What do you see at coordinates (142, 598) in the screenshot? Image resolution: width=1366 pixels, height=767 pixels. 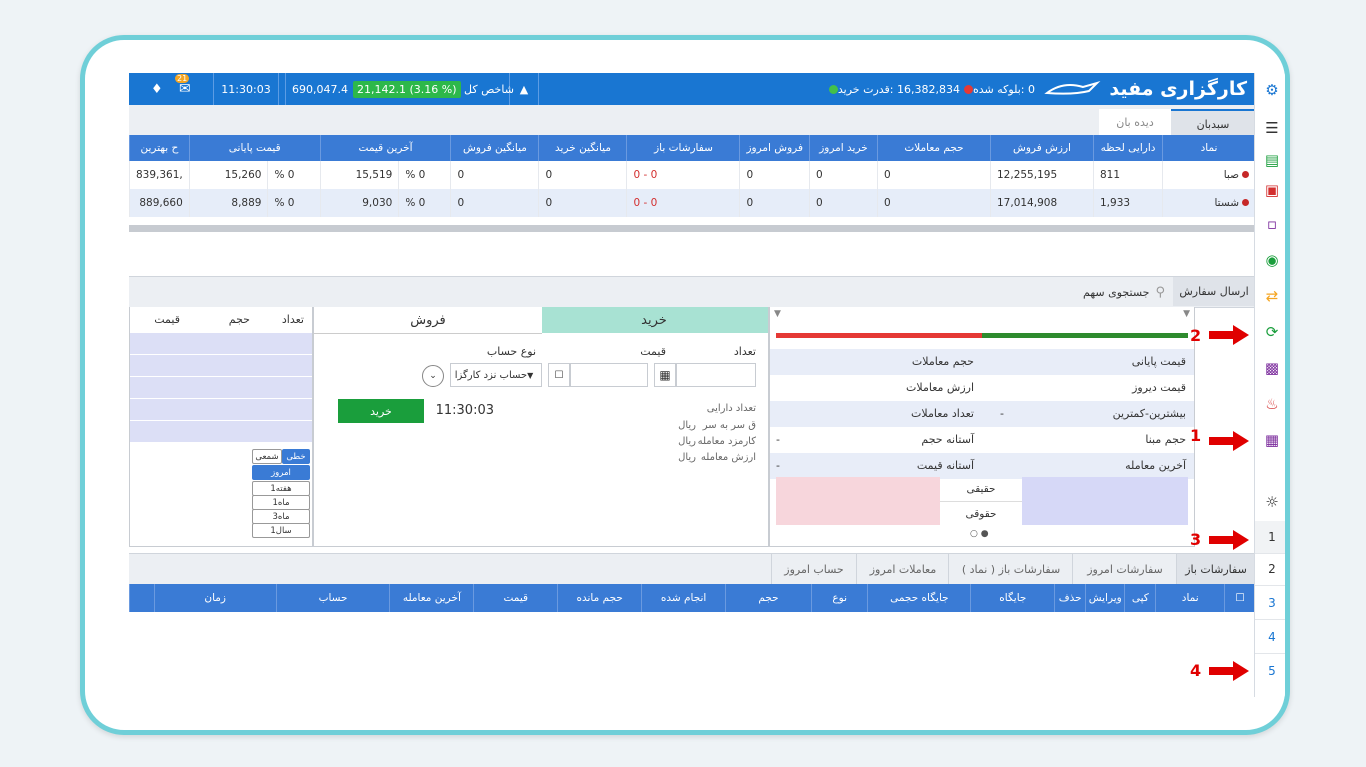 I see `col-spacer` at bounding box center [142, 598].